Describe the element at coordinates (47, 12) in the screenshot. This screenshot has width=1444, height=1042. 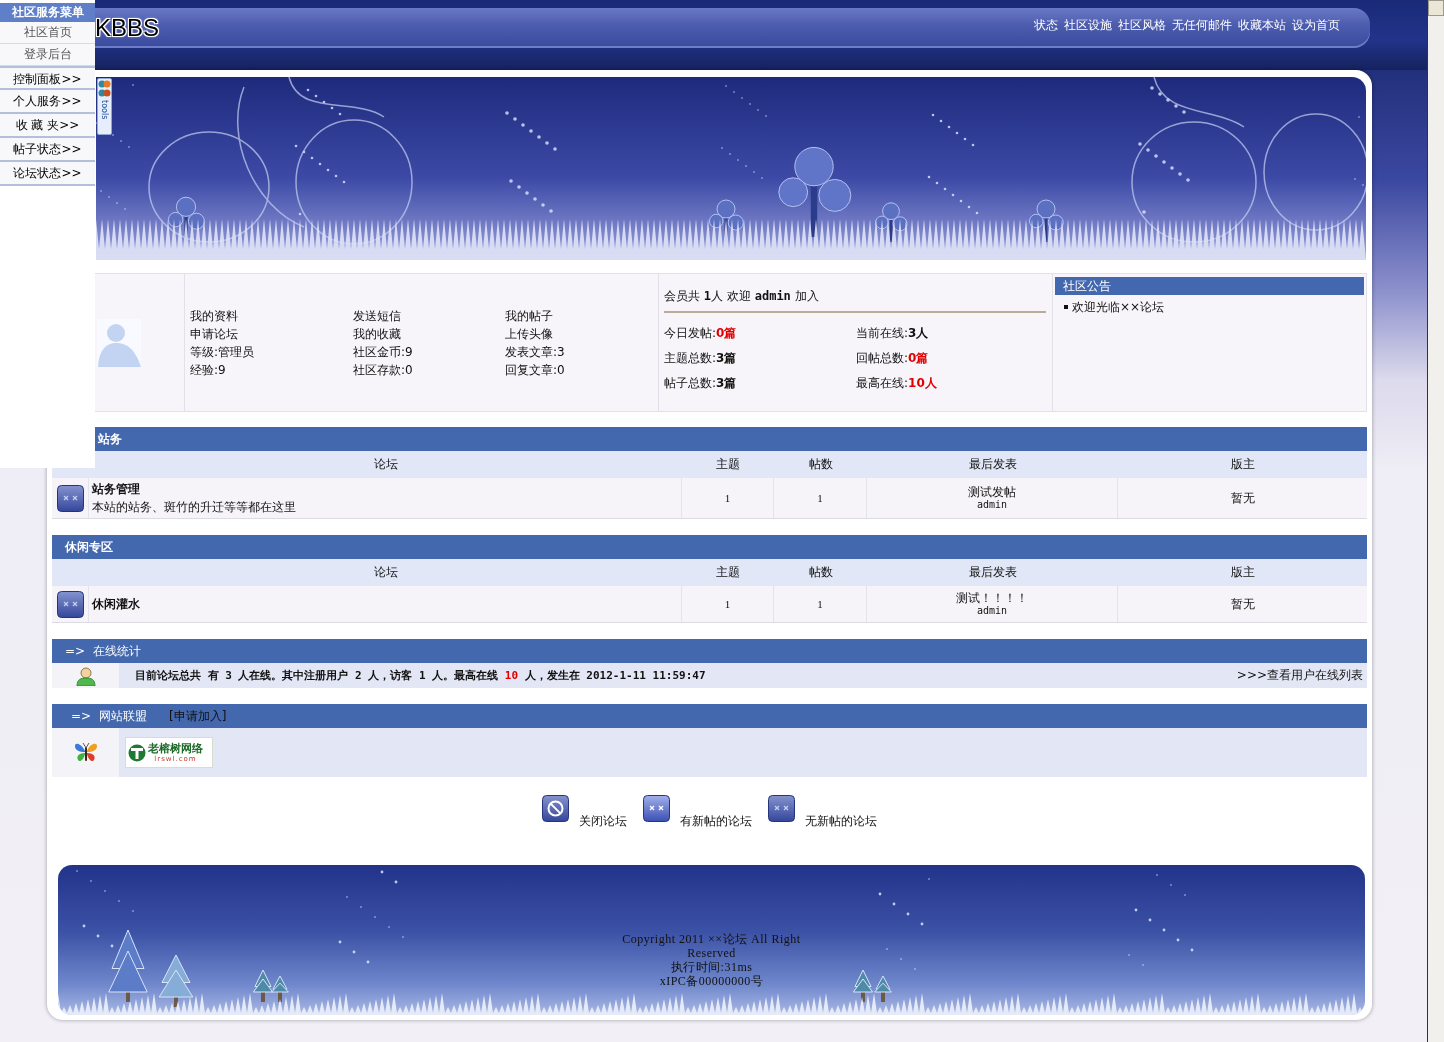
I see `menu-title: 社区服务菜单` at that location.